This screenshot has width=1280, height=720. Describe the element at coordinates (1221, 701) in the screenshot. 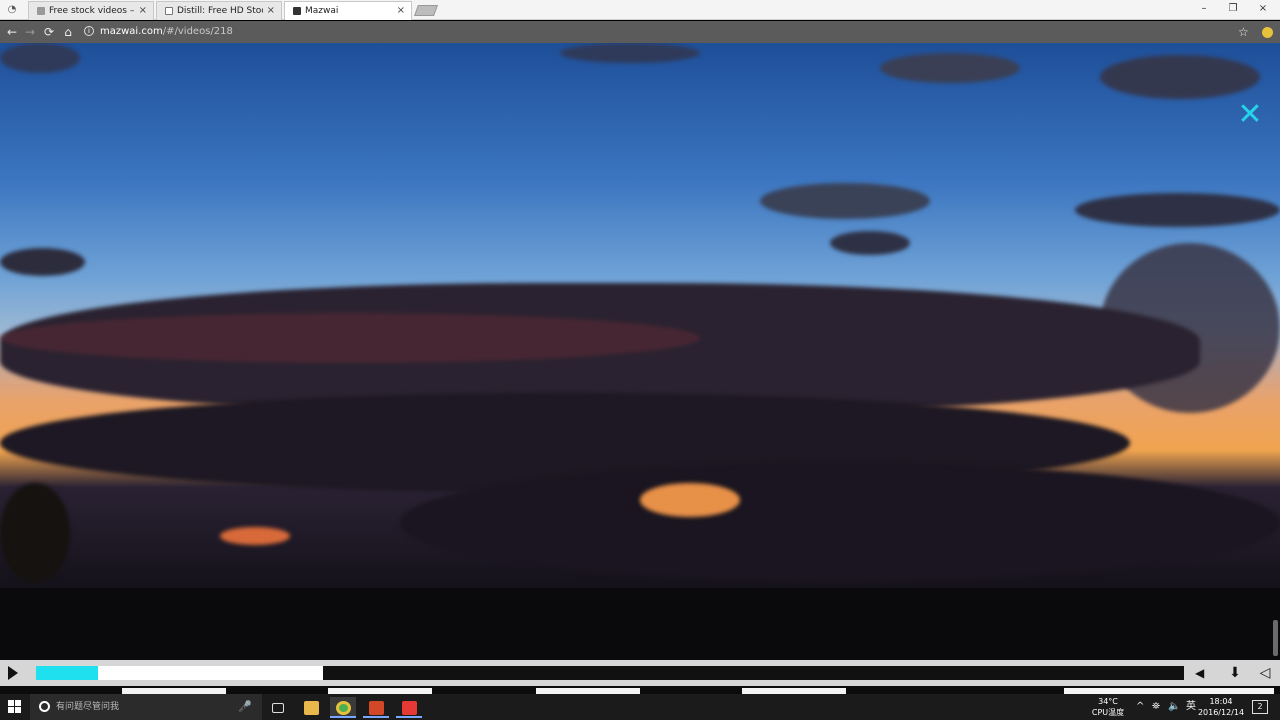

I see `clock-time: 18:04` at that location.